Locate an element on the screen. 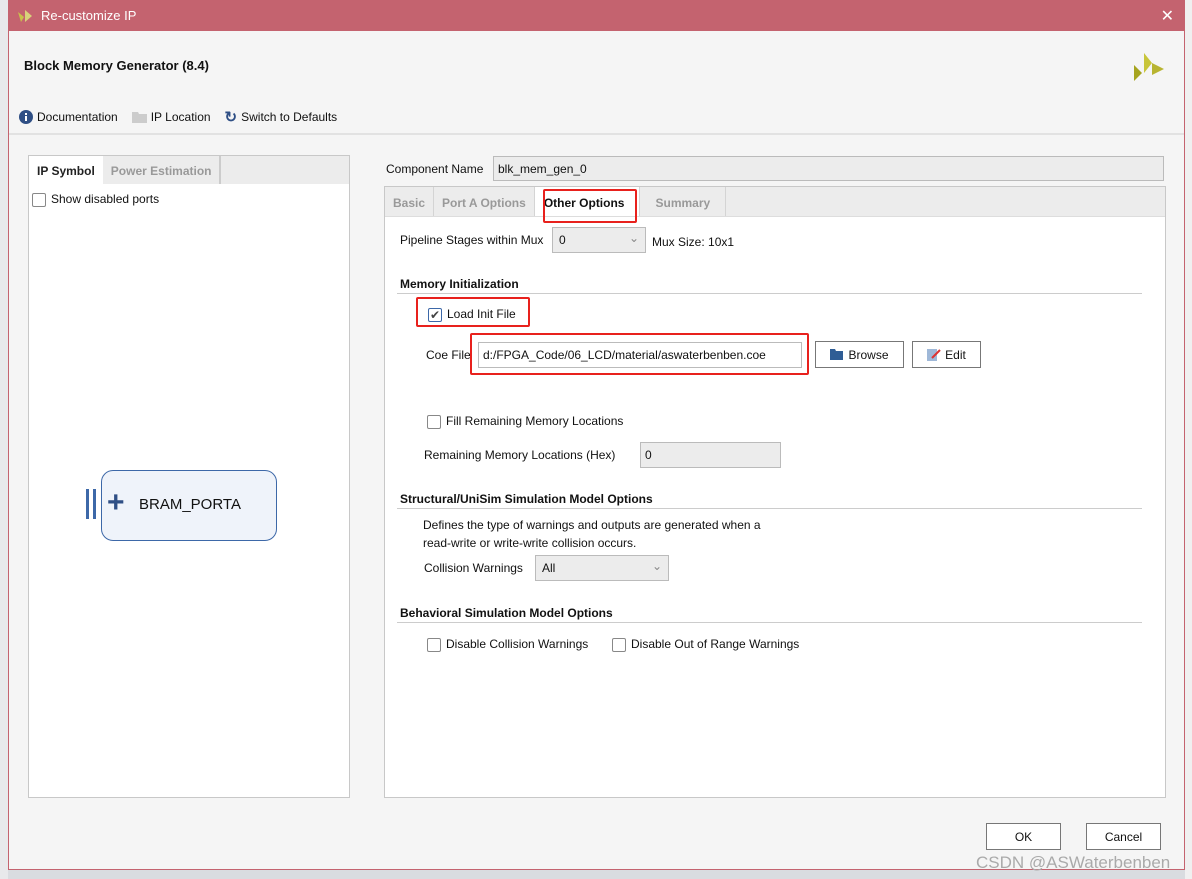 Image resolution: width=1192 pixels, height=879 pixels. info-icon is located at coordinates (26, 117).